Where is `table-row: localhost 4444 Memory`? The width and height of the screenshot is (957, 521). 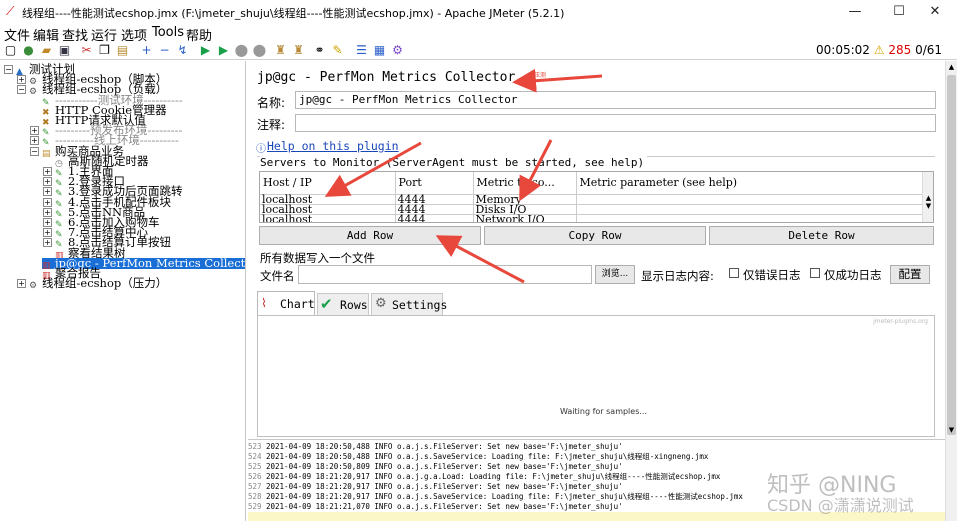
table-row: localhost 4444 Memory is located at coordinates (591, 199).